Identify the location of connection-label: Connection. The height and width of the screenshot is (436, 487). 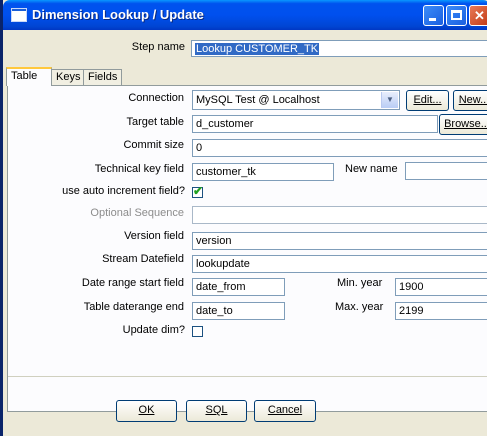
(156, 98).